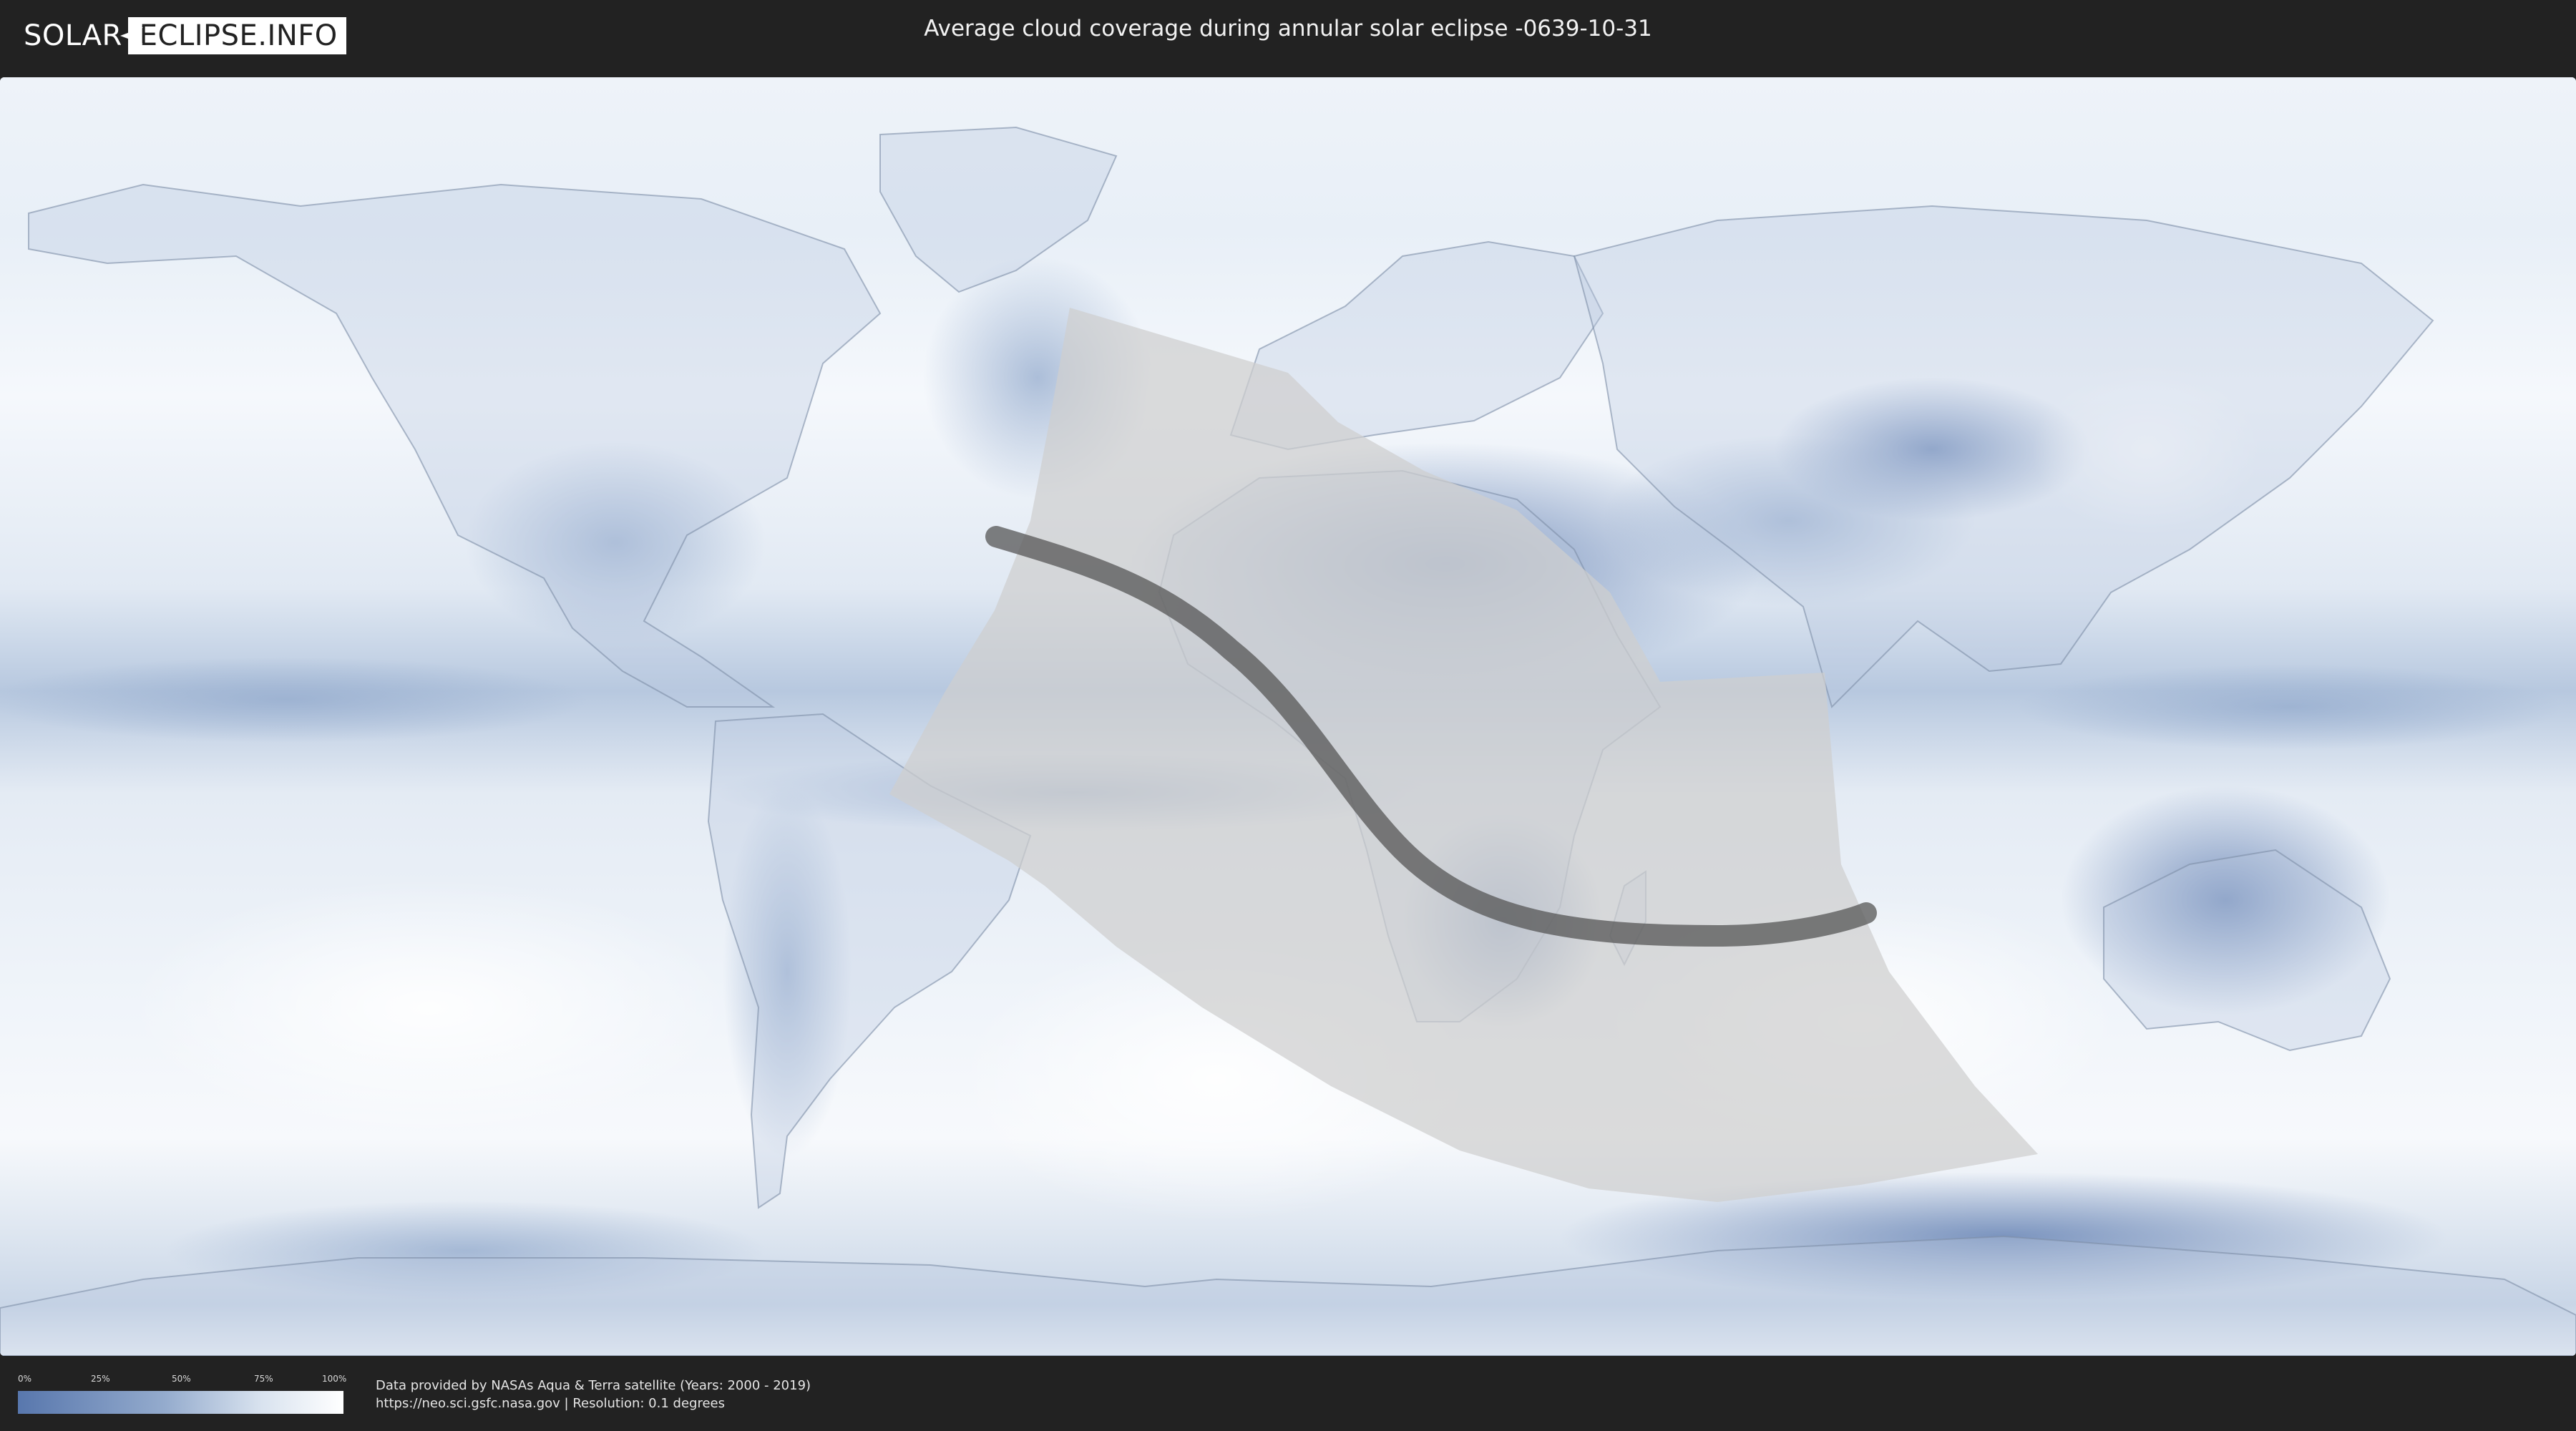 Image resolution: width=2576 pixels, height=1431 pixels. Describe the element at coordinates (263, 1379) in the screenshot. I see `legend-tick-75: 75%` at that location.